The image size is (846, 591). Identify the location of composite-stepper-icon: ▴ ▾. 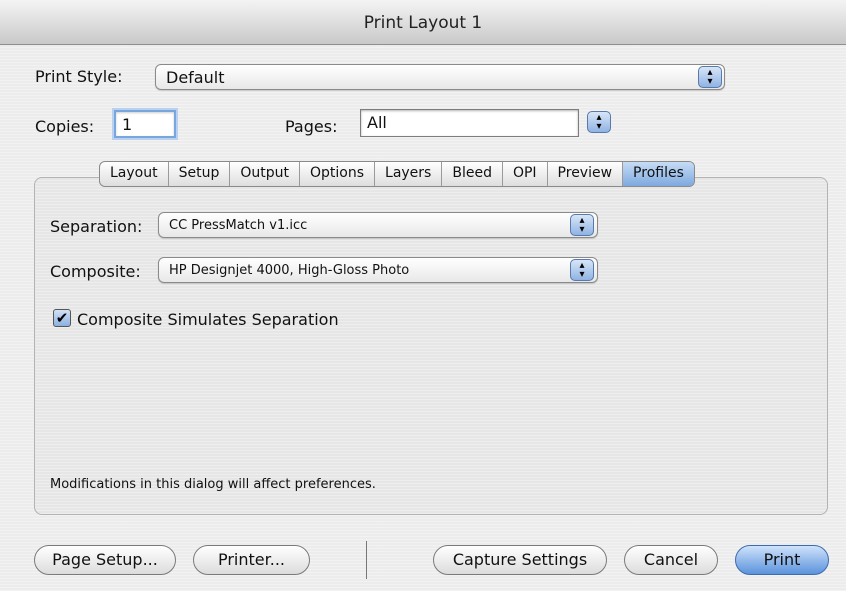
(582, 270).